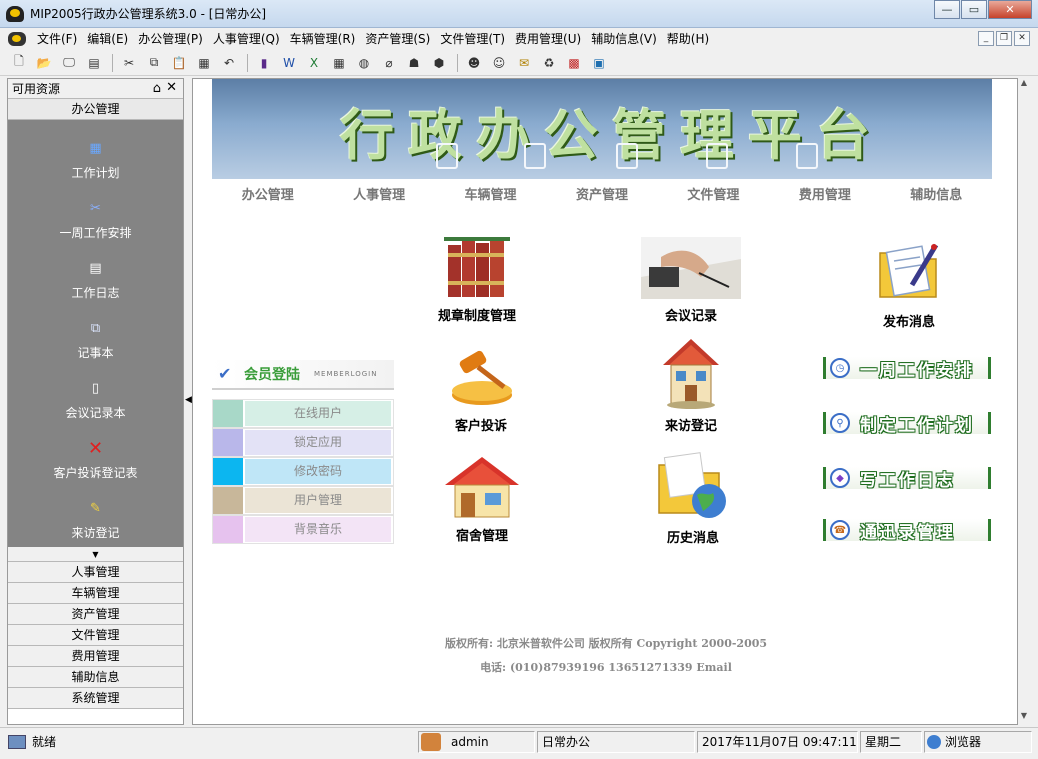 The image size is (1038, 759). Describe the element at coordinates (986, 38) in the screenshot. I see `mdi-minimize-button: _` at that location.